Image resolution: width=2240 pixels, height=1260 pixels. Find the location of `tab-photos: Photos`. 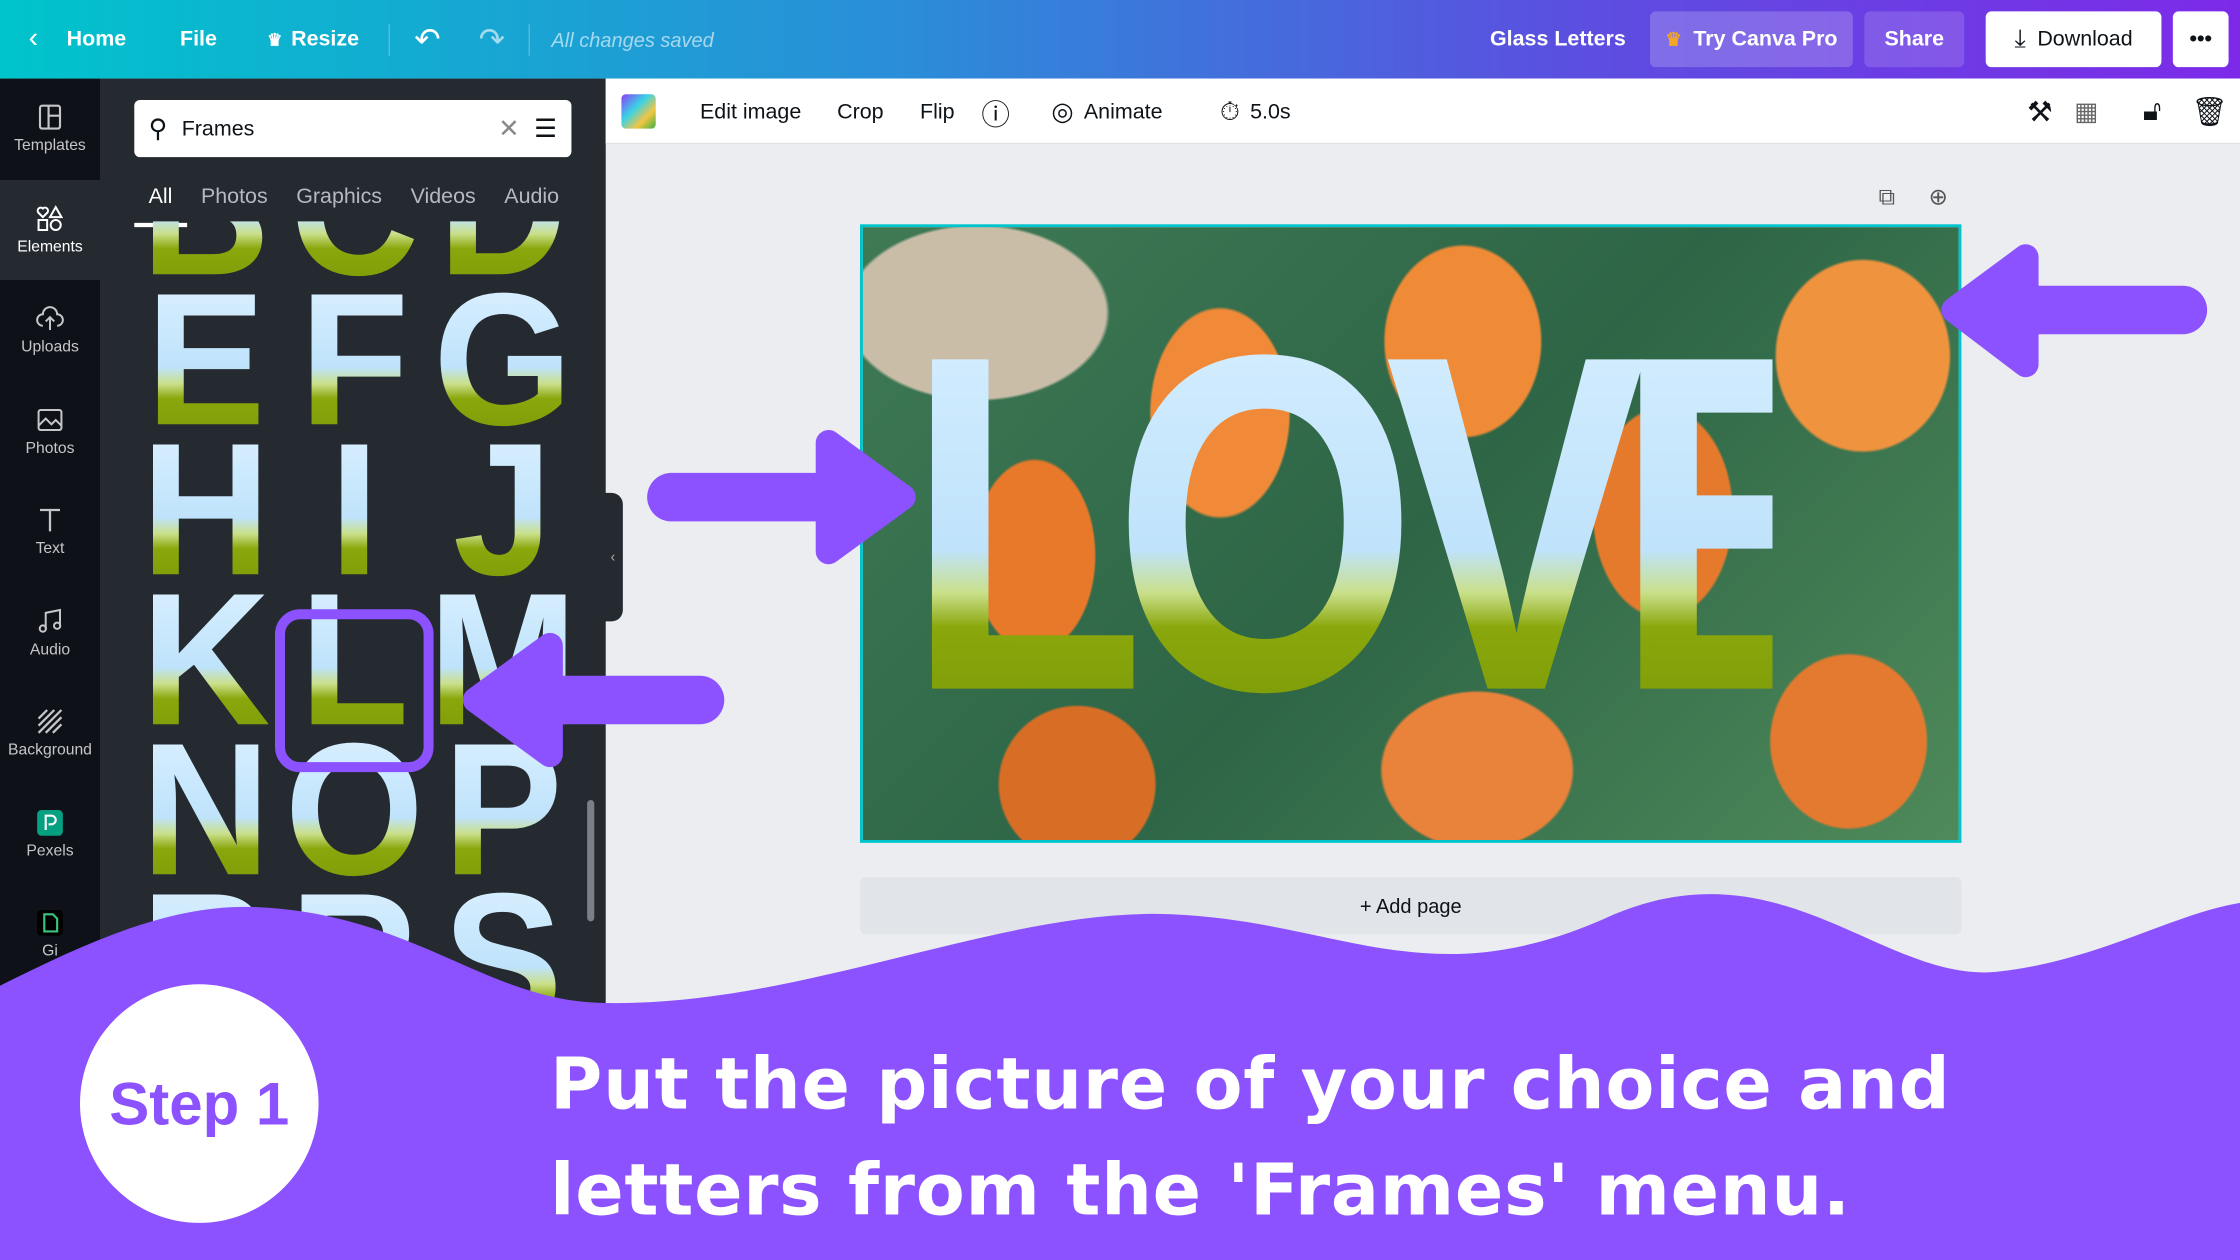

tab-photos: Photos is located at coordinates (234, 203).